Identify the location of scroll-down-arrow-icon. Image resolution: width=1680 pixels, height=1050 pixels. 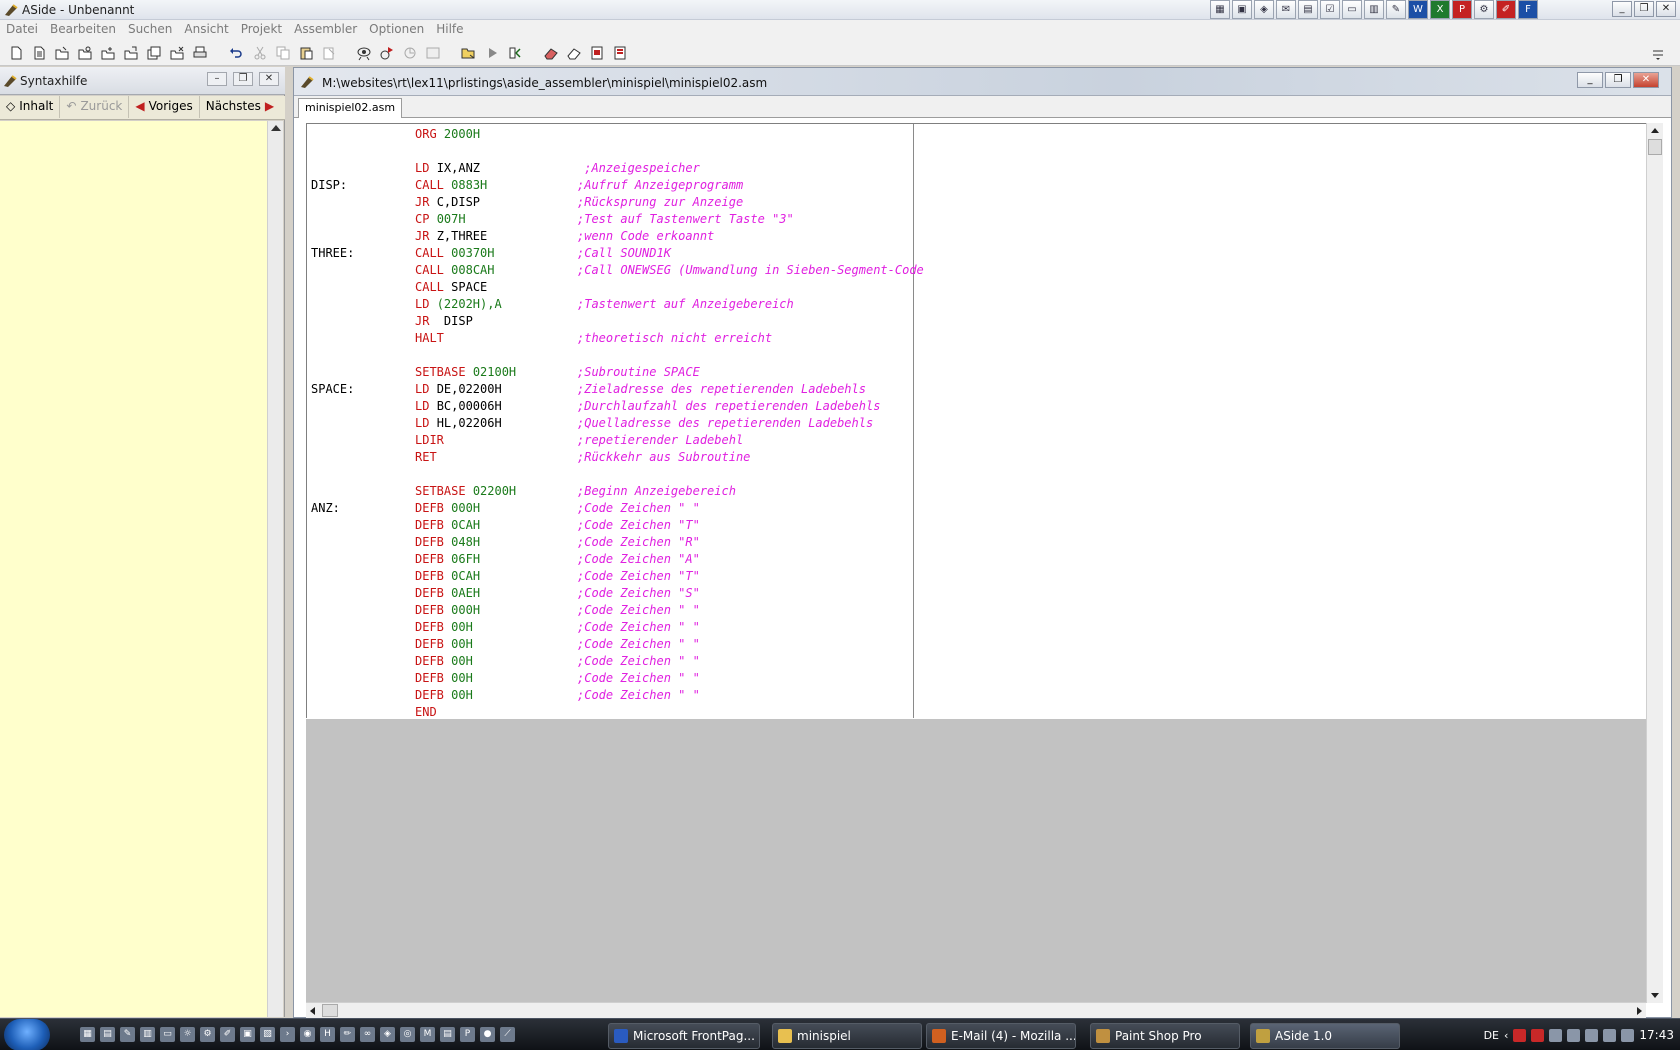
(1655, 995).